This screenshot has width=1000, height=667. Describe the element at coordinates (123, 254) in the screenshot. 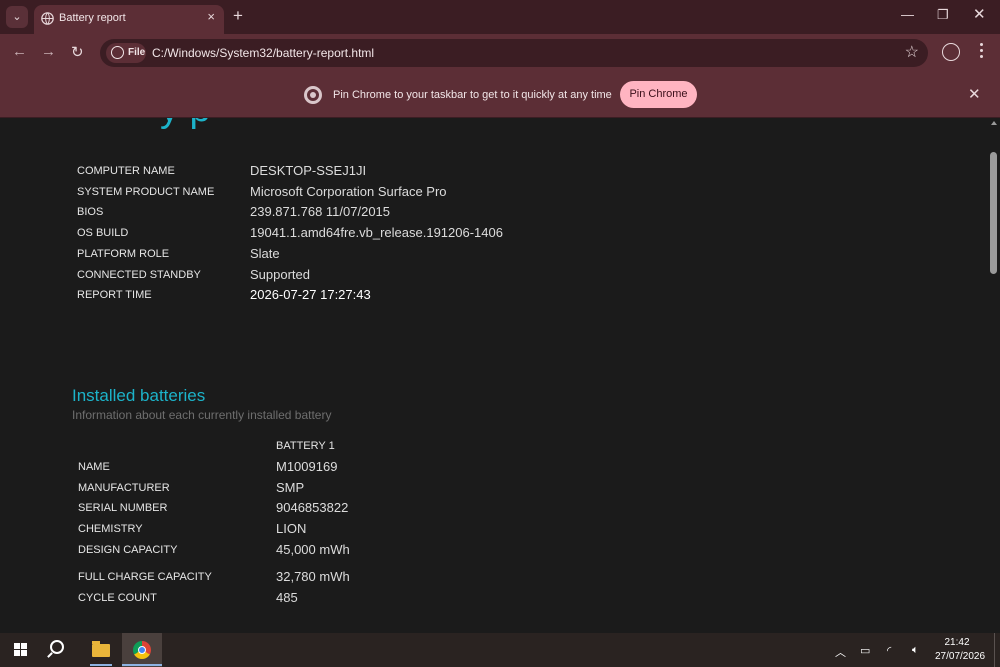

I see `system-info-label: PLATFORM ROLE` at that location.